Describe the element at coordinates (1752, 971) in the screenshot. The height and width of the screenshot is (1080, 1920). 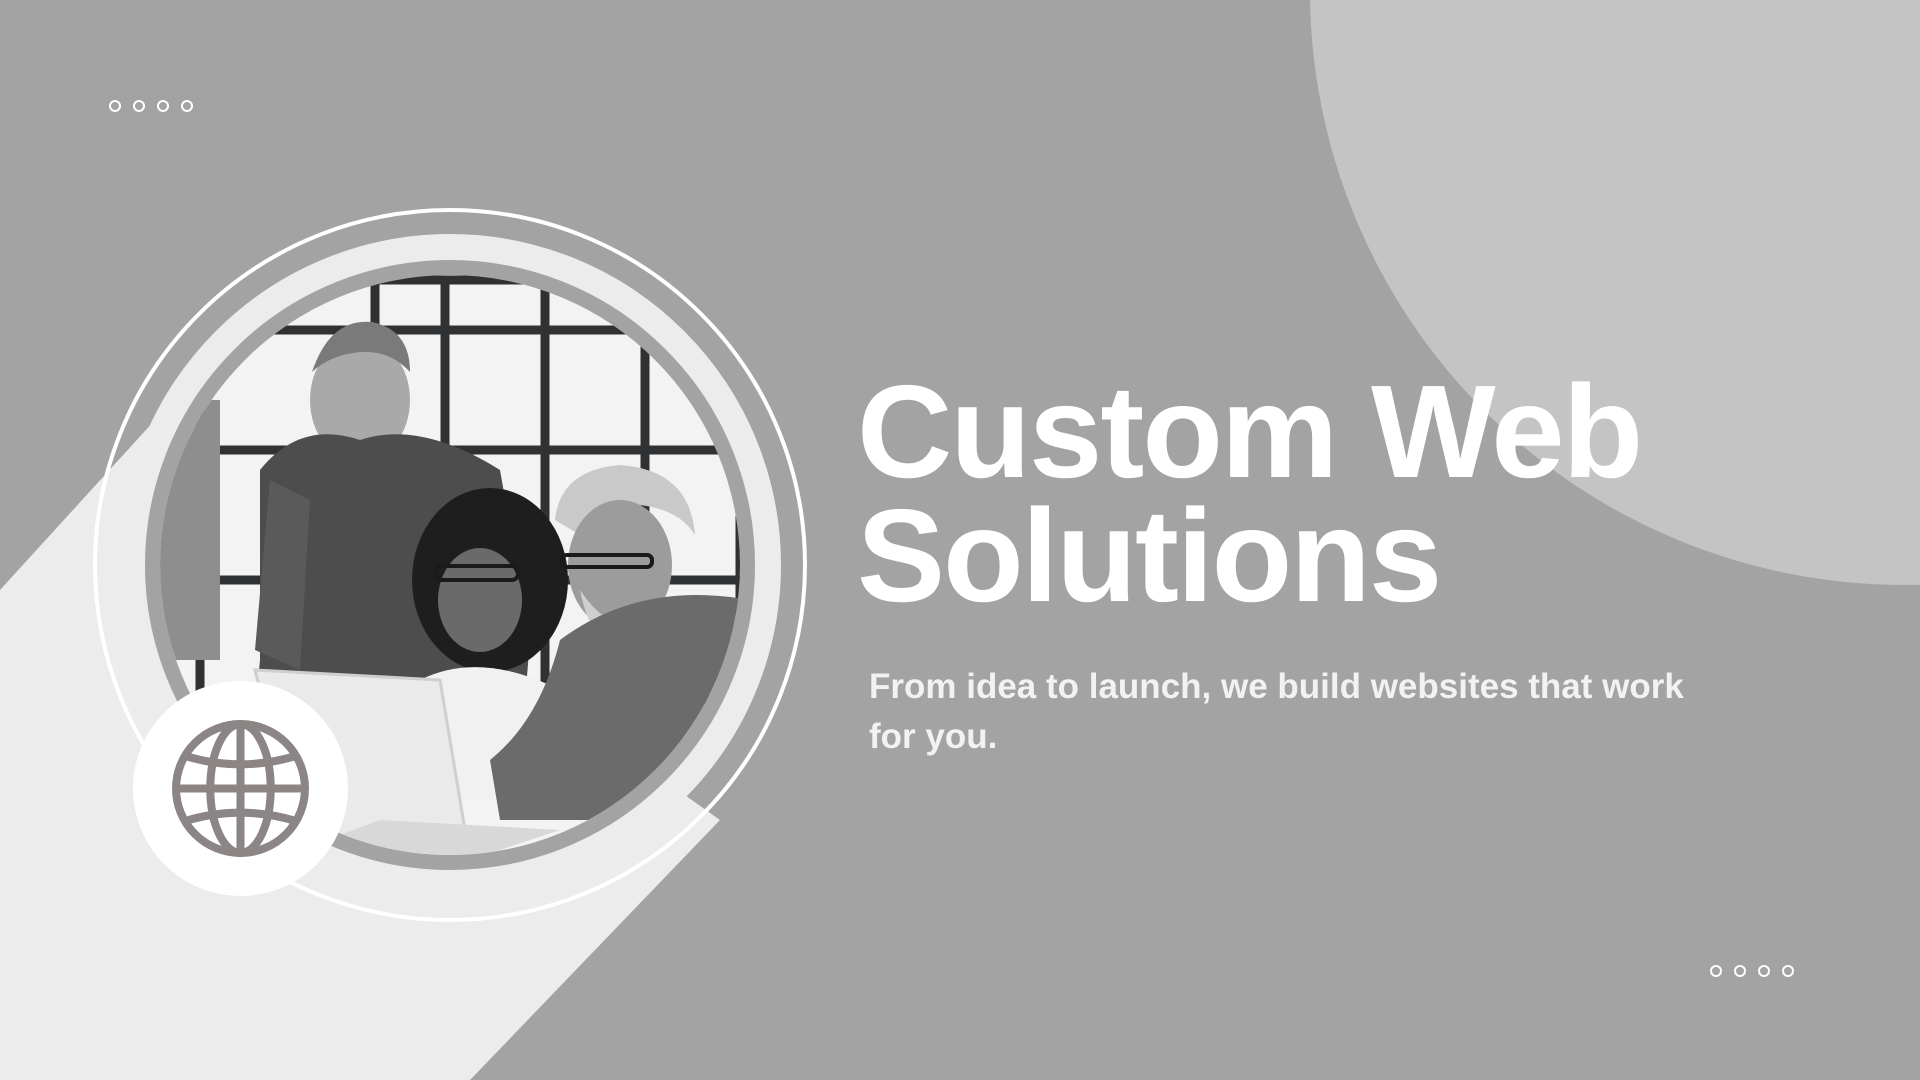
I see `decorative-dots-bottom-right` at that location.